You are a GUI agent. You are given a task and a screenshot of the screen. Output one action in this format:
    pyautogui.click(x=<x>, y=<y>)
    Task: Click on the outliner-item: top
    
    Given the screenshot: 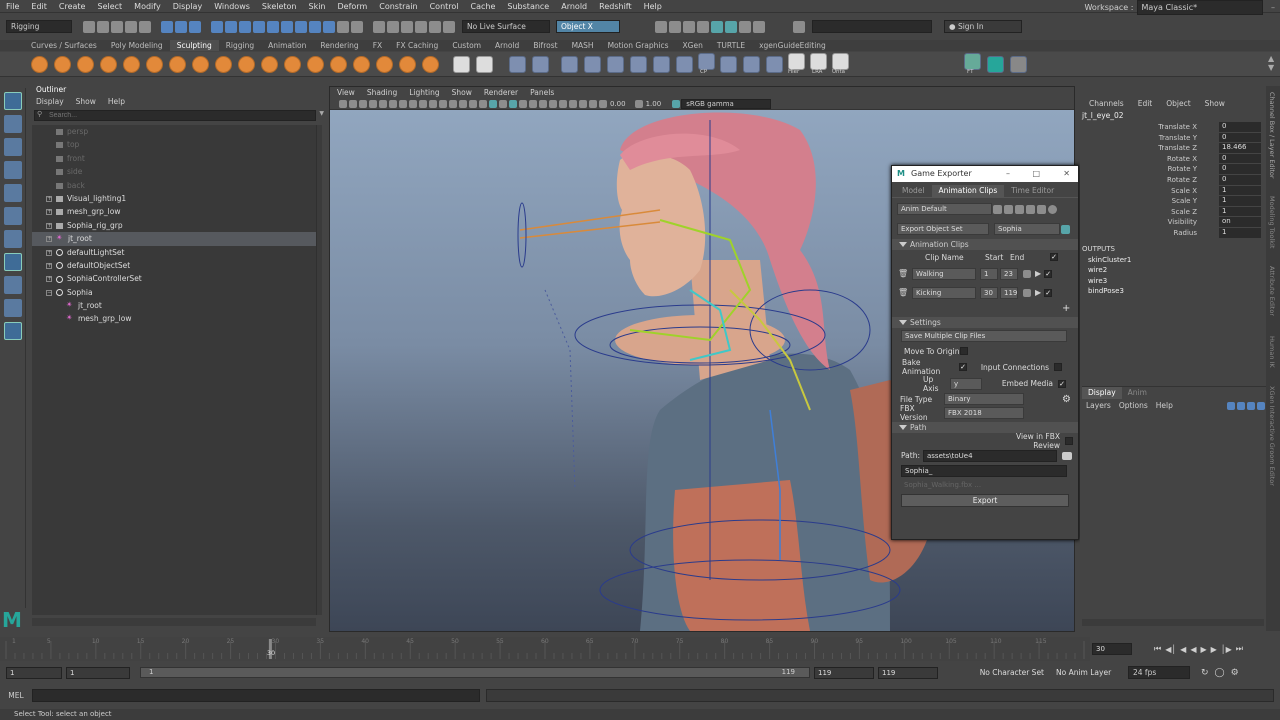 What is the action you would take?
    pyautogui.click(x=174, y=144)
    